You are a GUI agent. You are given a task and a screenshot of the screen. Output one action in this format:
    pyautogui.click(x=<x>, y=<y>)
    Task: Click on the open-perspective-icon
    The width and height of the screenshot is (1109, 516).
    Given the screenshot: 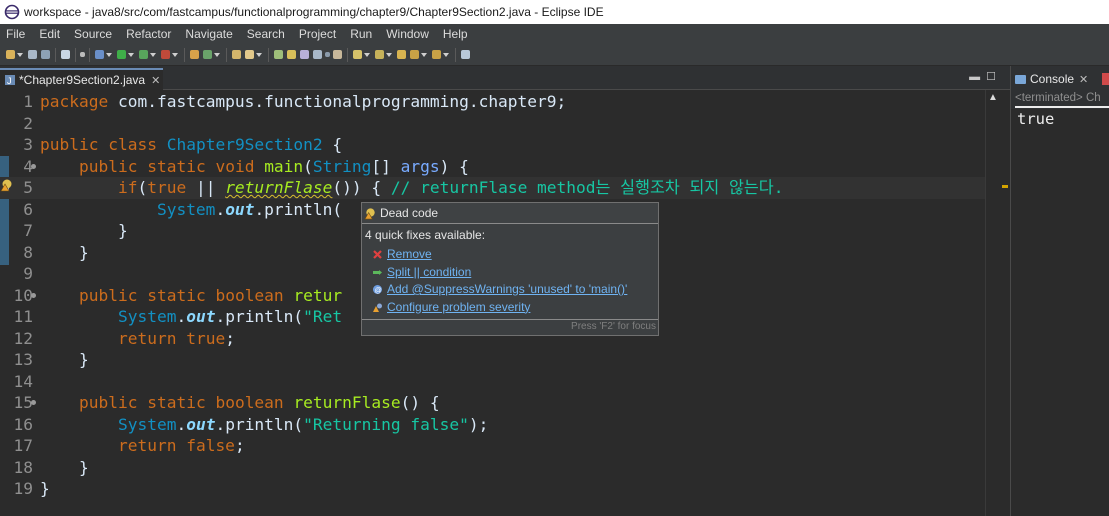 What is the action you would take?
    pyautogui.click(x=465, y=54)
    